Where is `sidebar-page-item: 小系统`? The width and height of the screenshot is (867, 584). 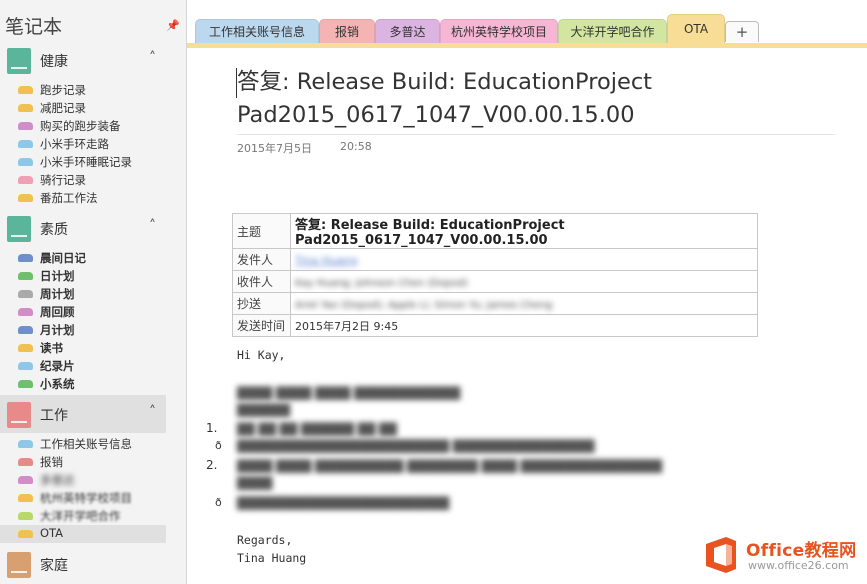
sidebar-page-item: 小系统 is located at coordinates (92, 384).